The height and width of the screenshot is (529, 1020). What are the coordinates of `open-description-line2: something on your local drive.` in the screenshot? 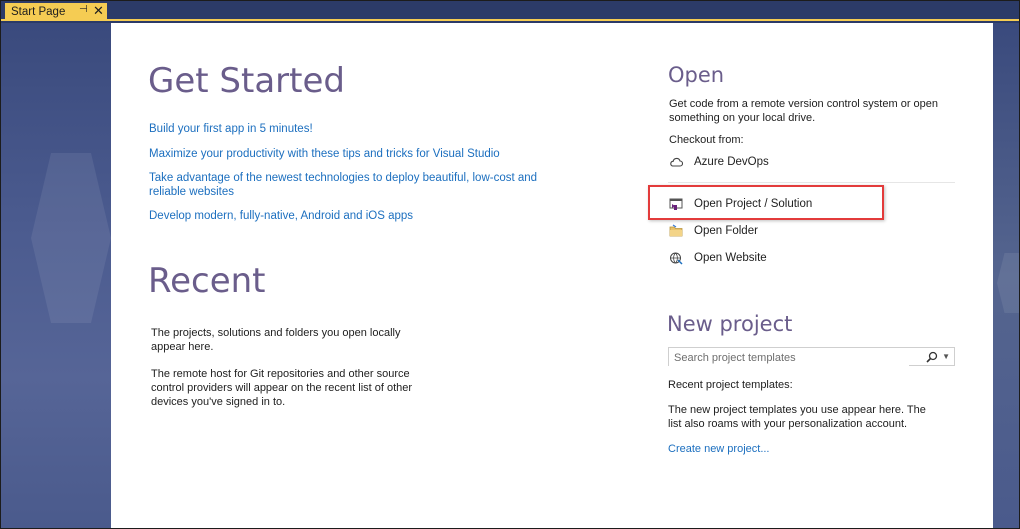 It's located at (742, 118).